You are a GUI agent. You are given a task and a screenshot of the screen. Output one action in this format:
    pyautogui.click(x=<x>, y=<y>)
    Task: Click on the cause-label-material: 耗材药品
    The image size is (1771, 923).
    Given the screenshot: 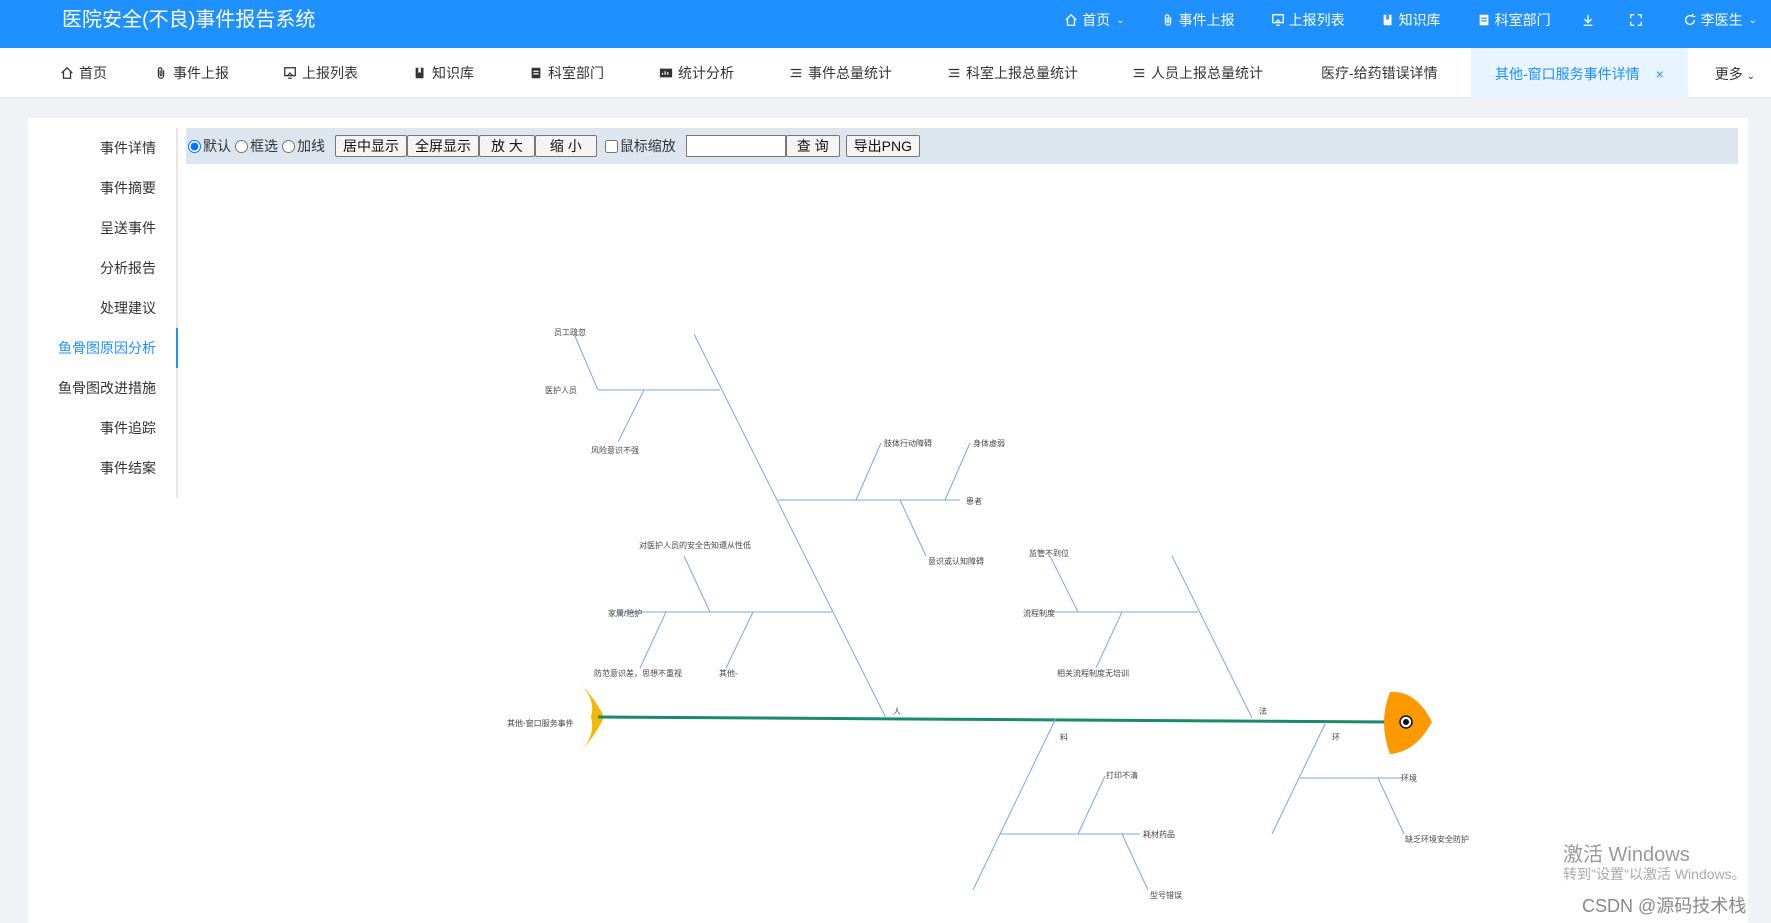 What is the action you would take?
    pyautogui.click(x=1159, y=834)
    